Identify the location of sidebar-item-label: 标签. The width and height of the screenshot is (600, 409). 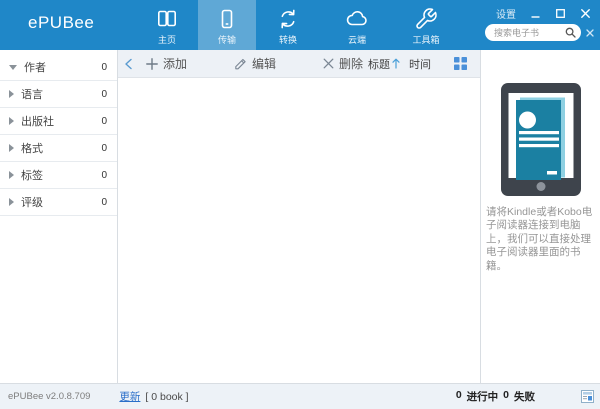
(32, 176).